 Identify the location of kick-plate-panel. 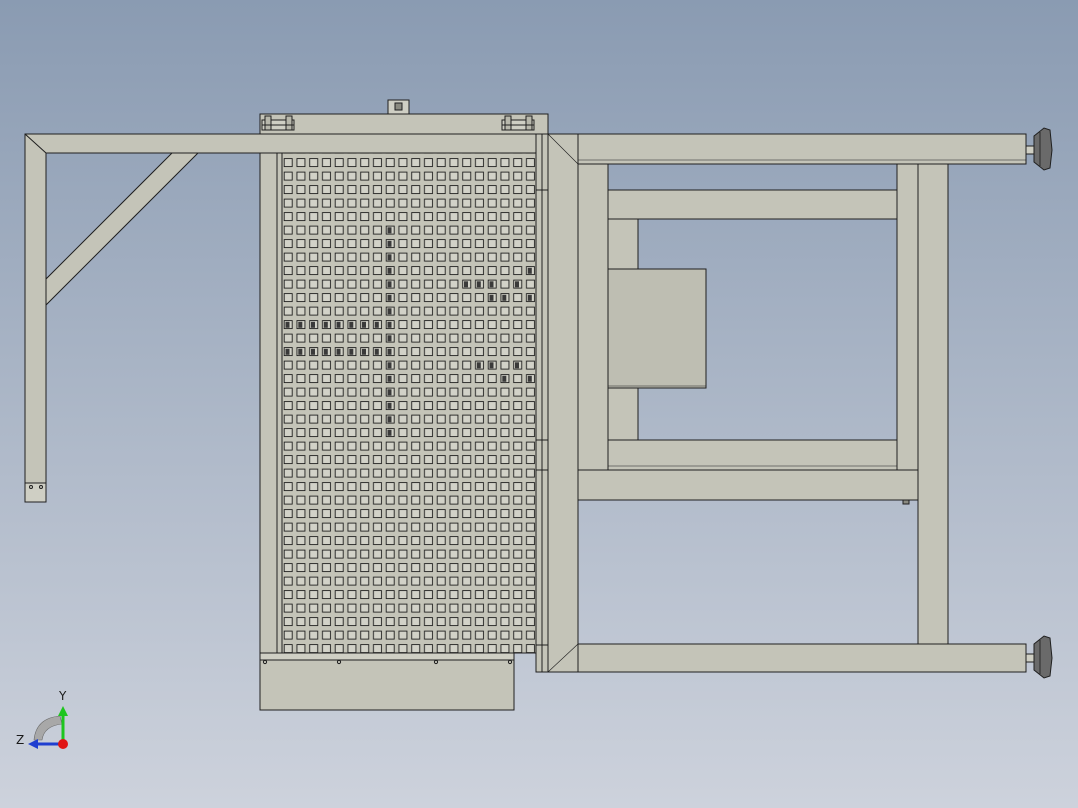
(387, 681).